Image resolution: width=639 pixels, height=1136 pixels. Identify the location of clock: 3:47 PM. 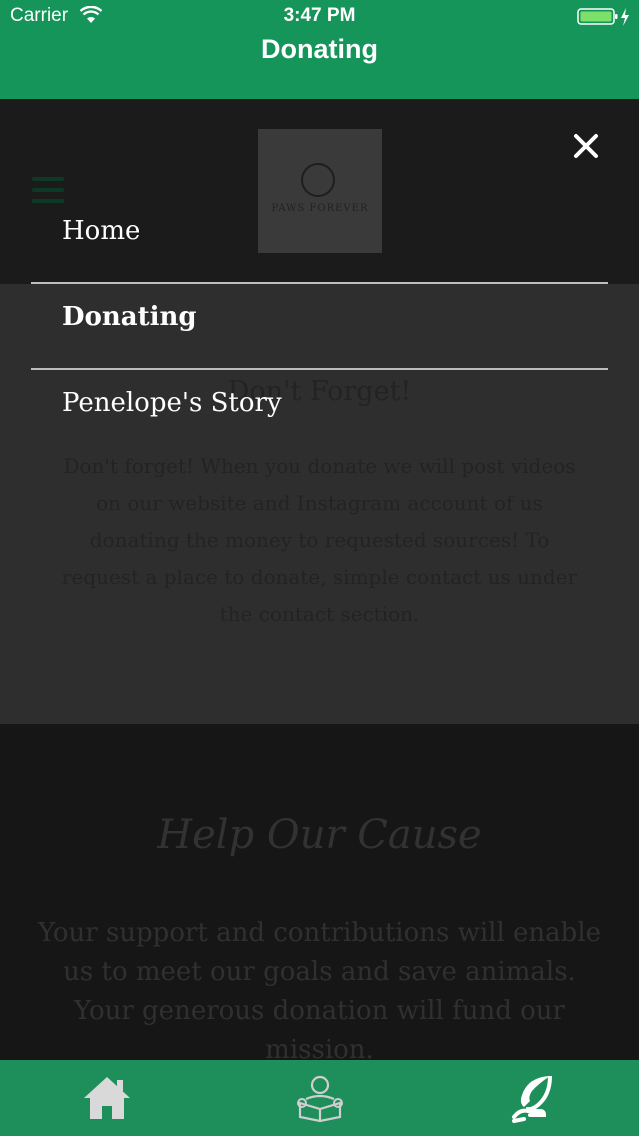
(319, 15).